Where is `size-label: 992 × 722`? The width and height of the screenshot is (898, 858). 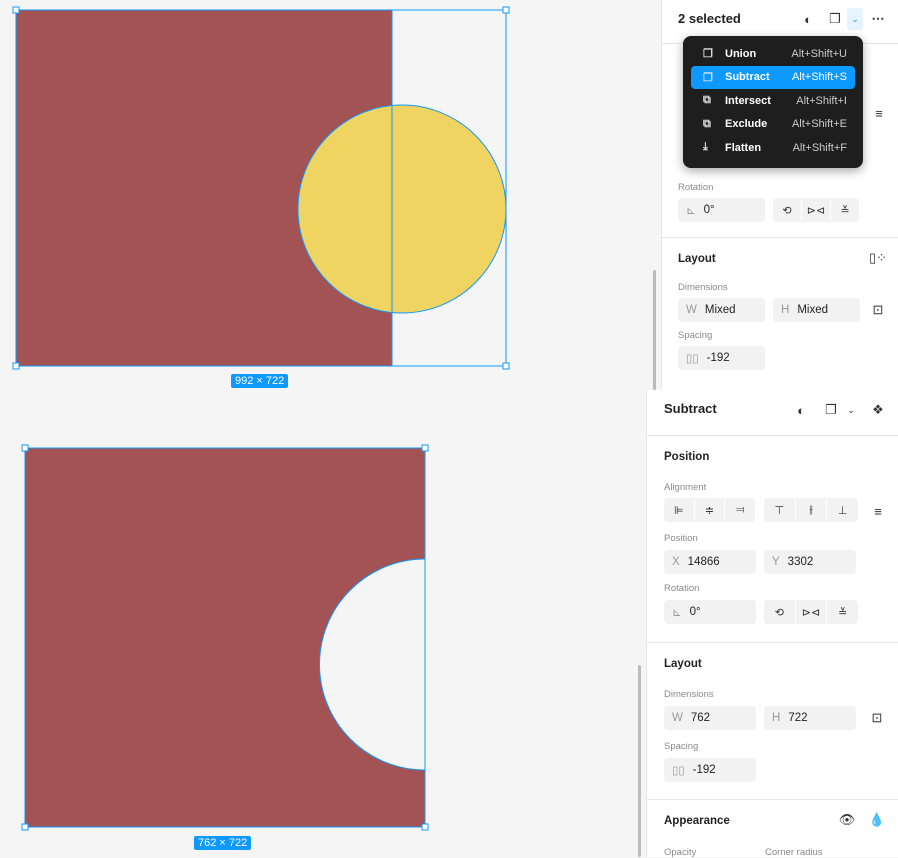
size-label: 992 × 722 is located at coordinates (260, 381).